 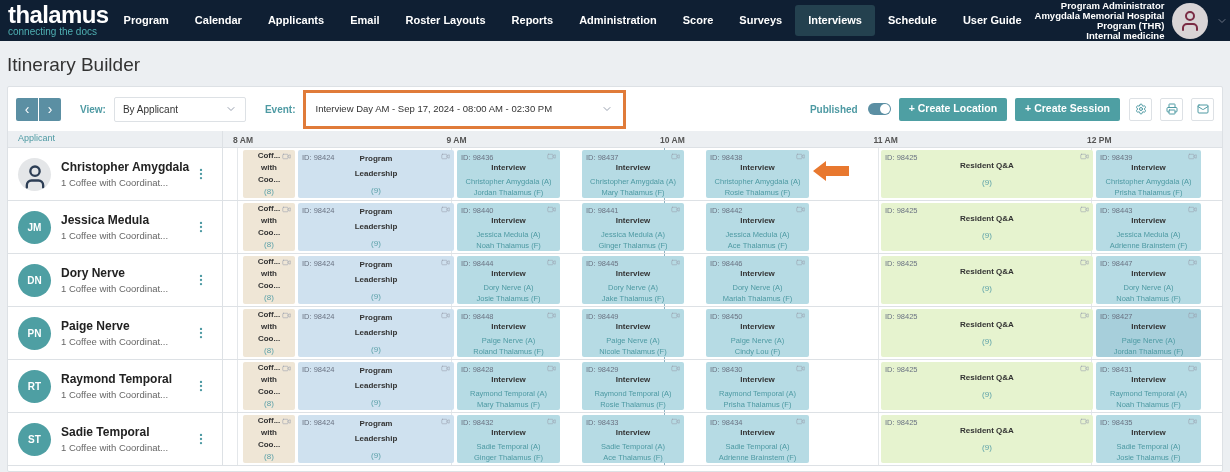 I want to click on hour-label: 10 AM, so click(x=672, y=140).